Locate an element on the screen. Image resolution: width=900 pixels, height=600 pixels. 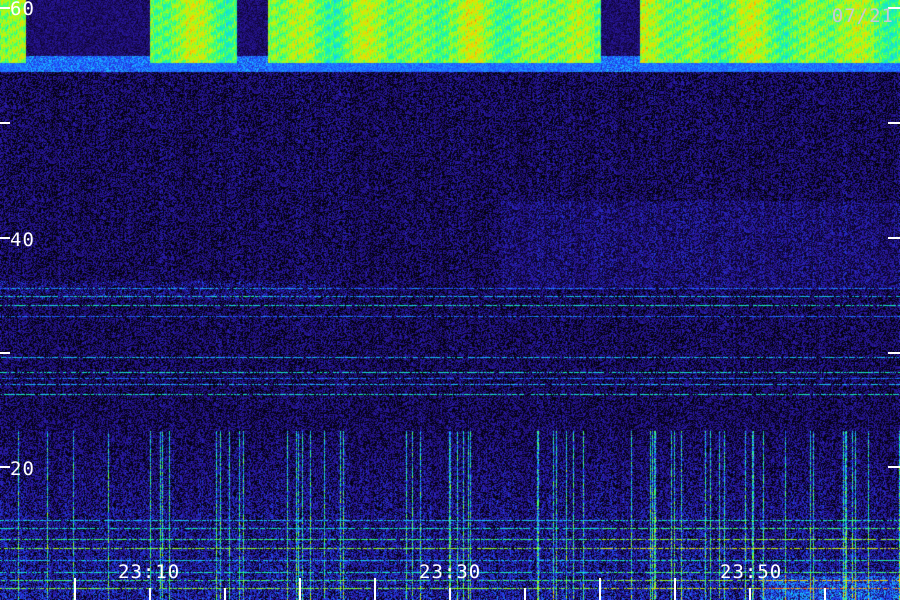
x-tick-label-2350: 23:50 is located at coordinates (751, 572).